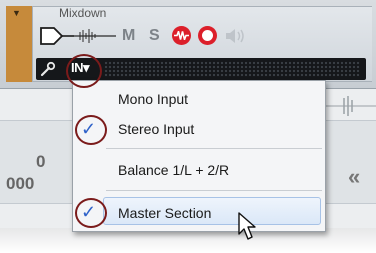  I want to click on monitor-button, so click(181, 35).